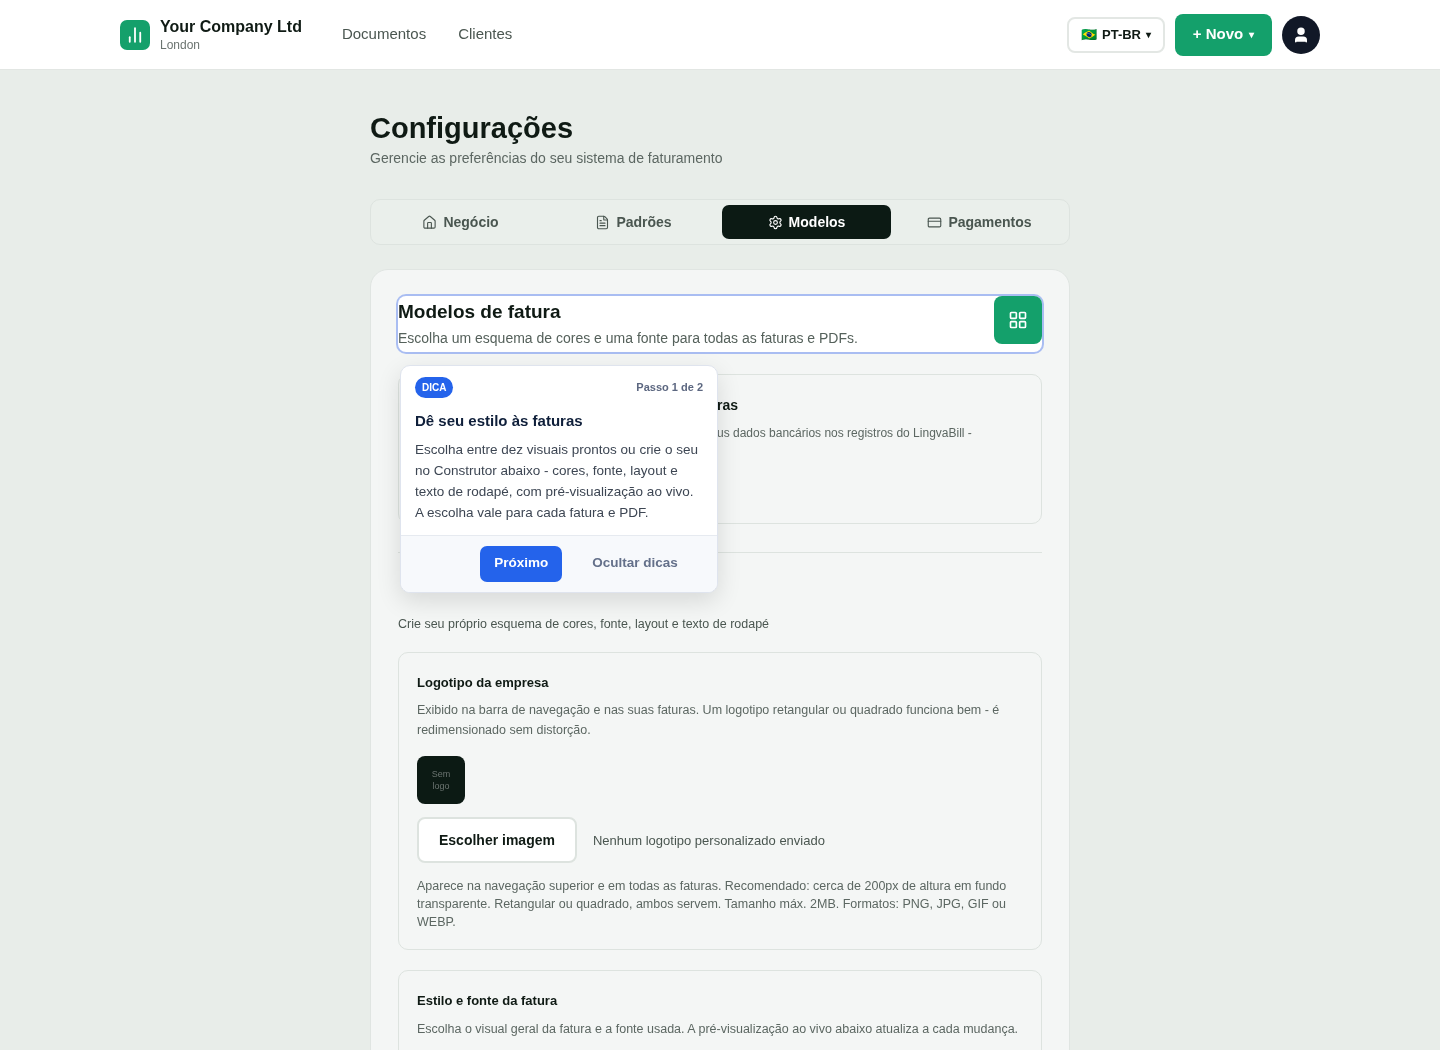 The image size is (1440, 1050). Describe the element at coordinates (135, 34) in the screenshot. I see `chart-logo-icon` at that location.